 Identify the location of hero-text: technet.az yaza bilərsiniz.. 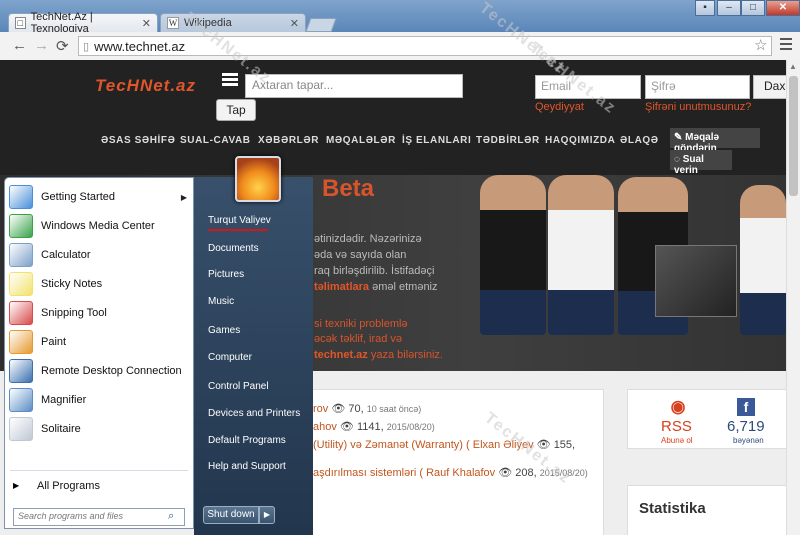
(378, 355).